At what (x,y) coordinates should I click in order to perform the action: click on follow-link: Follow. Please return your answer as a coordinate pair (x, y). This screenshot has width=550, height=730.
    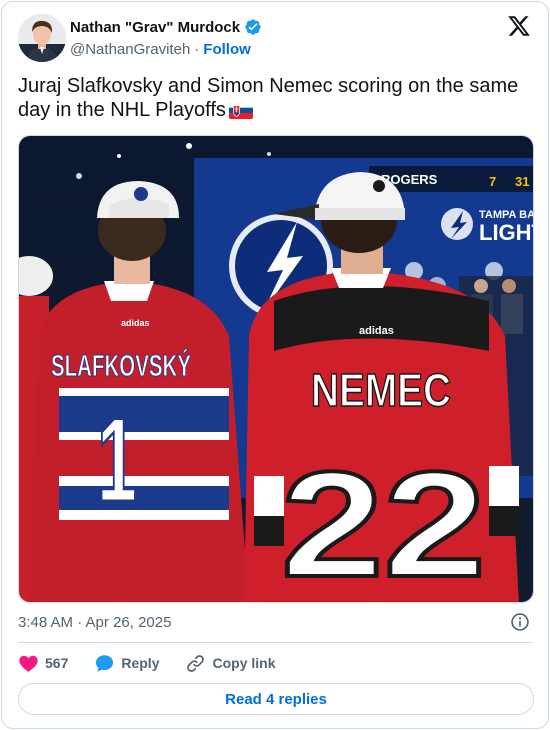
    Looking at the image, I should click on (227, 49).